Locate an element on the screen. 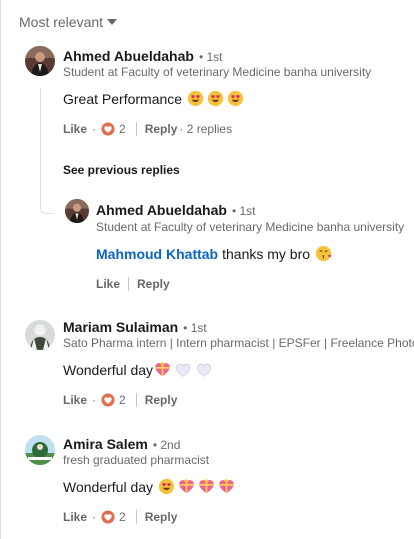  comment-3-actions: Like · 2 Reply is located at coordinates (120, 517).